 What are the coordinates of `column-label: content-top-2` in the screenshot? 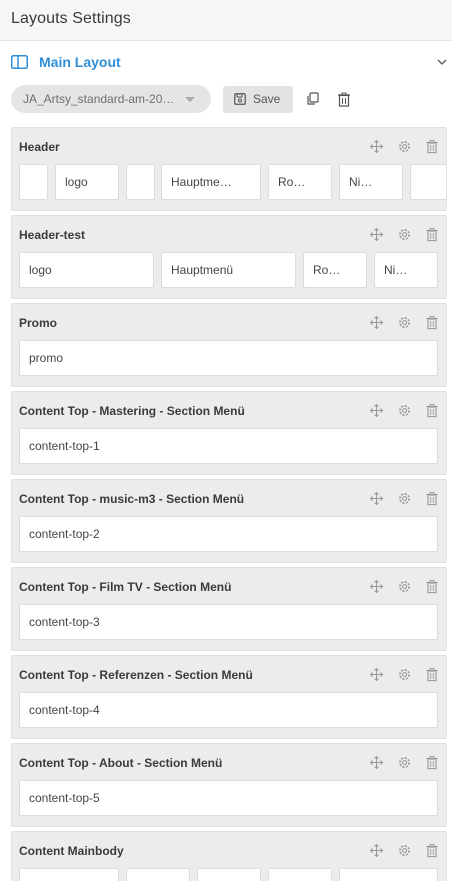 It's located at (64, 534).